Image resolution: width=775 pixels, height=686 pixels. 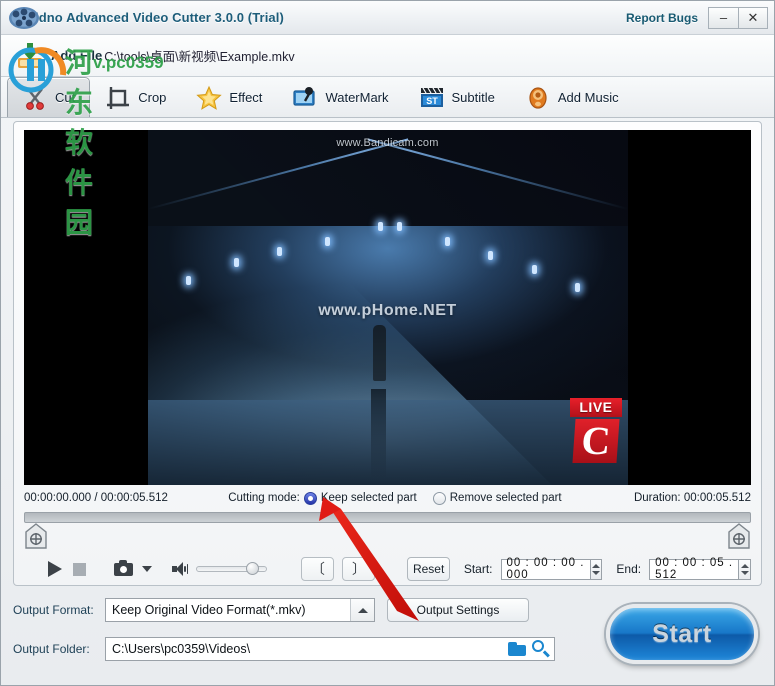 I want to click on clapboard-st-icon: ST, so click(x=432, y=98).